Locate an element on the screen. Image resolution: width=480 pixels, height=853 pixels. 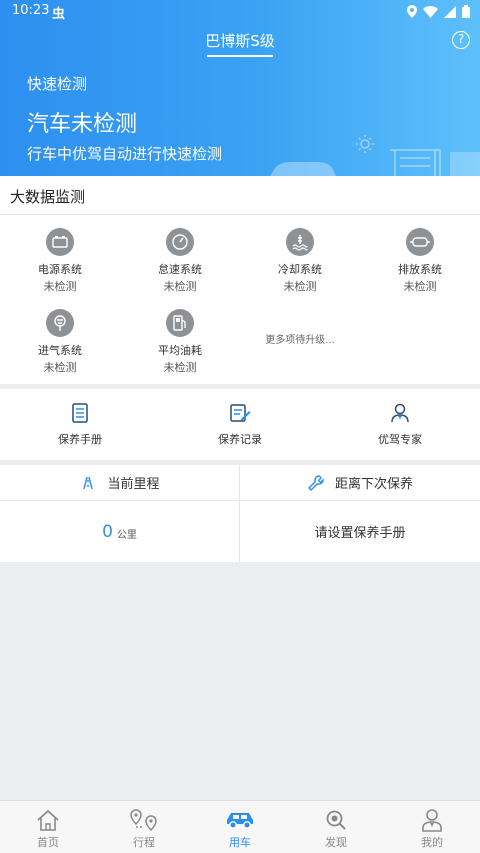
signal-icon is located at coordinates (450, 11).